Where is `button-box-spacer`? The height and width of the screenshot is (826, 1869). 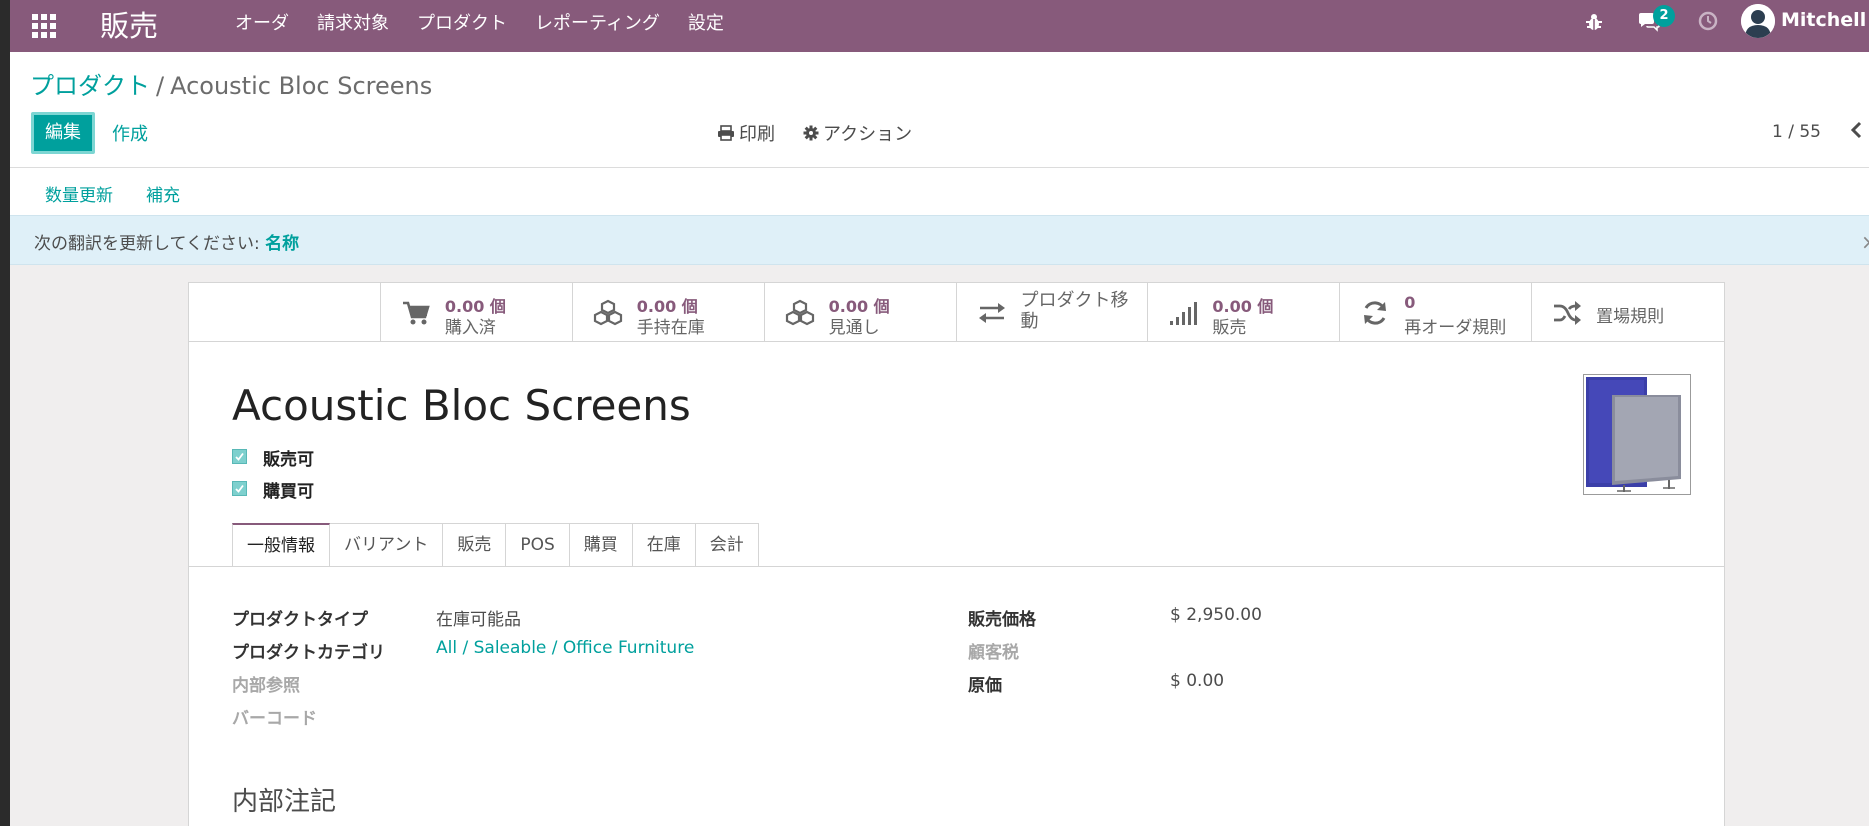
button-box-spacer is located at coordinates (285, 312).